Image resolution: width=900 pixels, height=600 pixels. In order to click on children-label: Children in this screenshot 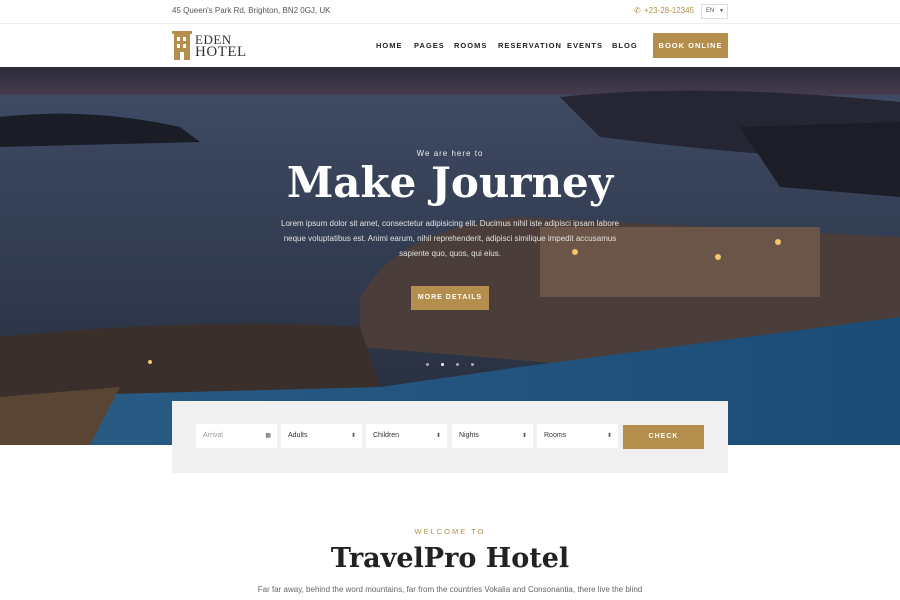, I will do `click(386, 435)`.